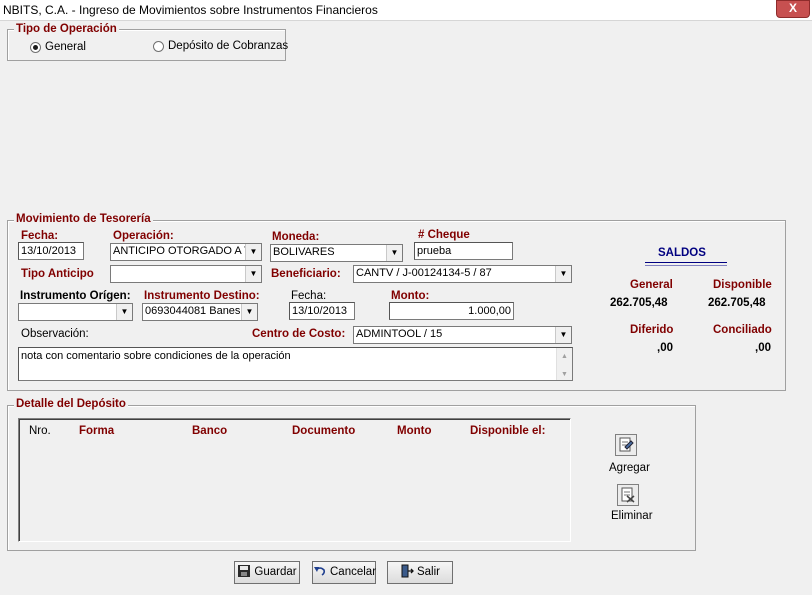  Describe the element at coordinates (632, 516) in the screenshot. I see `eliminar-label: Eliminar` at that location.